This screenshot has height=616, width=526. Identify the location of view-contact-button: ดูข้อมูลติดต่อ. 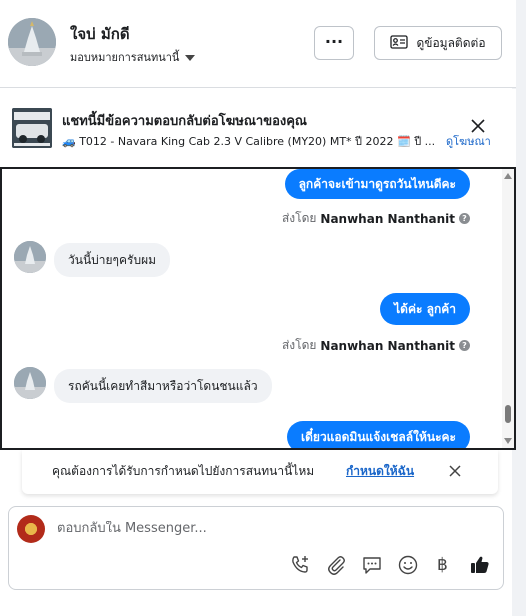
(438, 43).